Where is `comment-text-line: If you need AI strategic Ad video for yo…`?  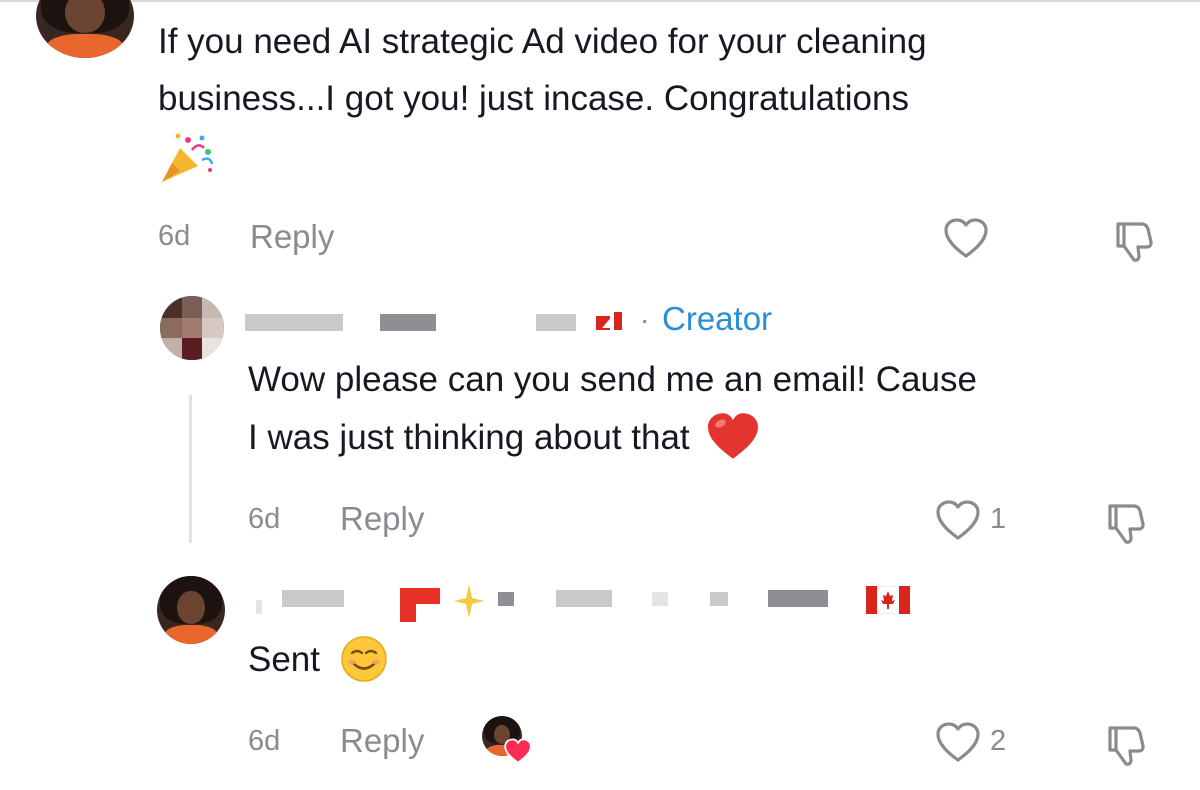
comment-text-line: If you need AI strategic Ad video for yo… is located at coordinates (542, 41).